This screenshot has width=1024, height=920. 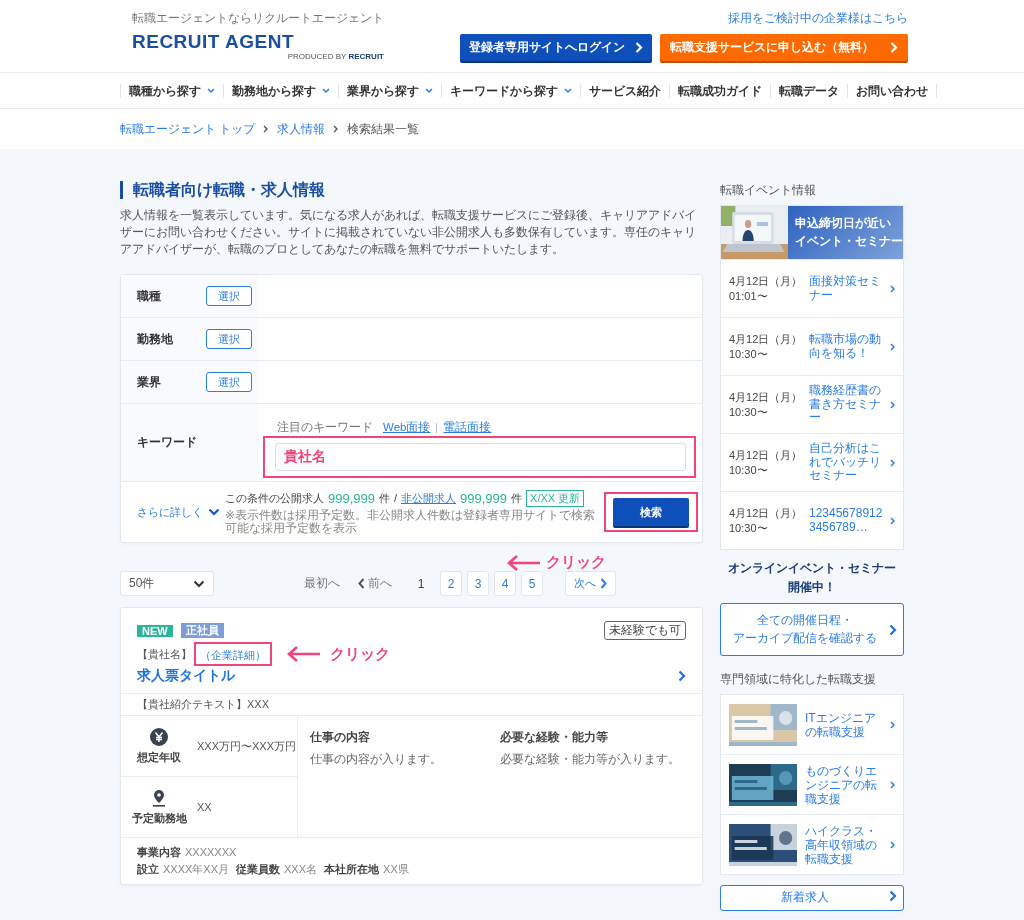 I want to click on login-button: 登録者専用サイトへログイン, so click(x=556, y=47).